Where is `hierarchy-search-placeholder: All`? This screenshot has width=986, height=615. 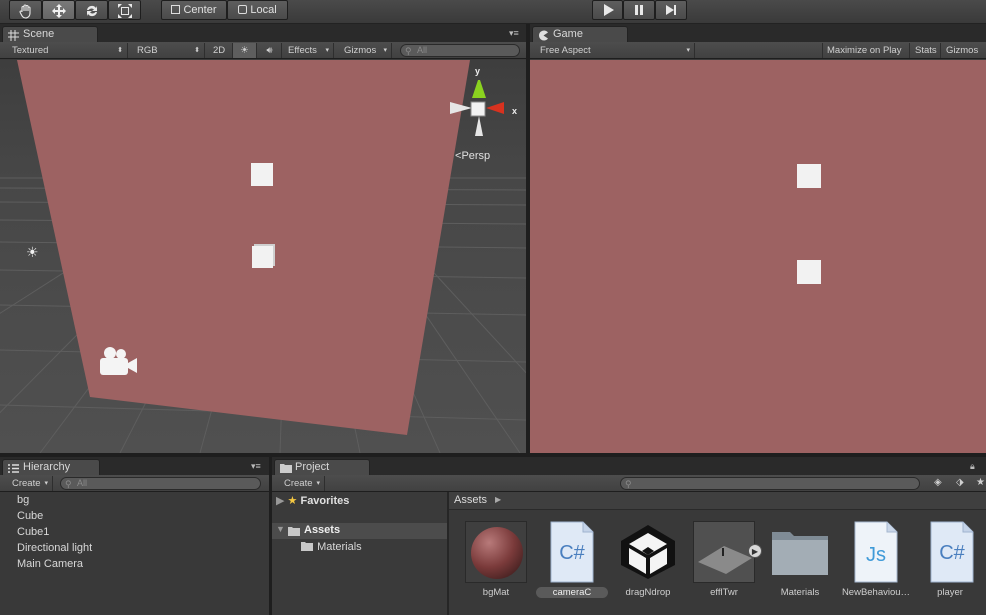 hierarchy-search-placeholder: All is located at coordinates (82, 483).